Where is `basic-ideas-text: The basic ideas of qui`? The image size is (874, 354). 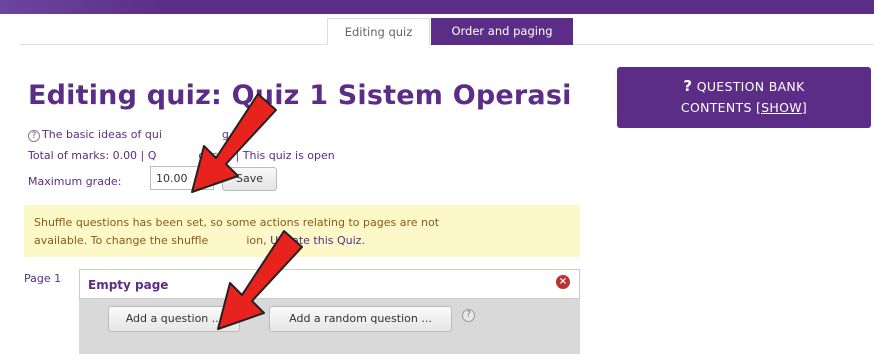
basic-ideas-text: The basic ideas of qui is located at coordinates (102, 134).